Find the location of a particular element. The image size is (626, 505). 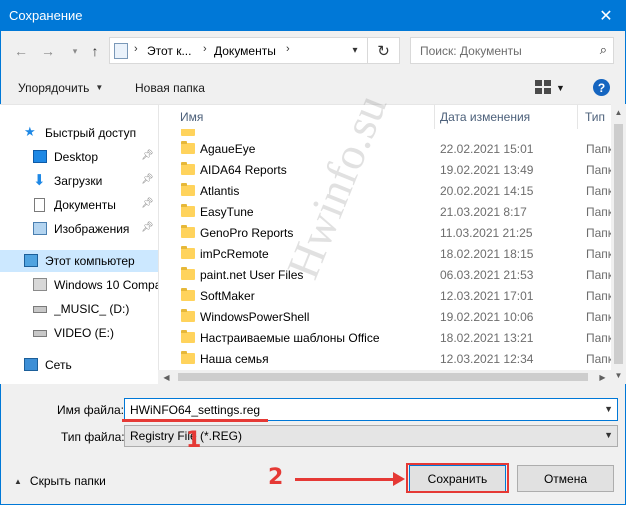

forward-arrow-icon: → is located at coordinates (48, 51).